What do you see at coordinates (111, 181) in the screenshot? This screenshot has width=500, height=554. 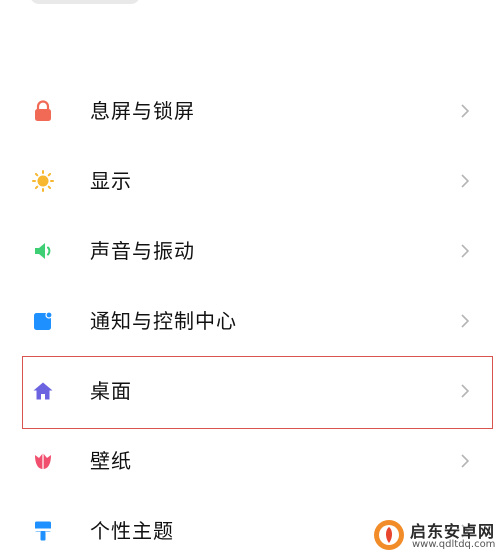 I see `settings-item-label: 显示` at bounding box center [111, 181].